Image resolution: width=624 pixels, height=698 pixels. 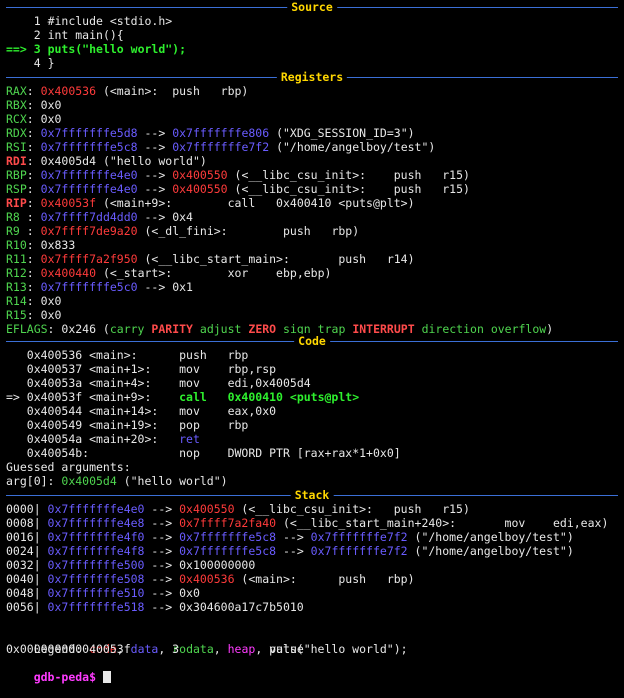 I want to click on register-rbx: RBX: 0x0, so click(x=33, y=105).